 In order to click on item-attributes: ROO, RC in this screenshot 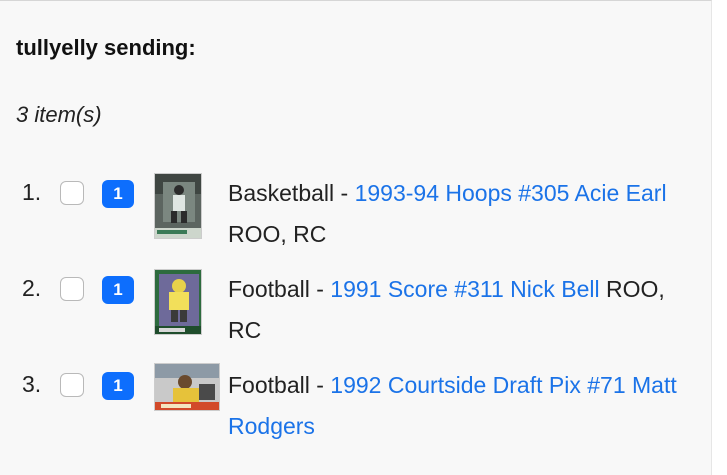, I will do `click(277, 234)`.